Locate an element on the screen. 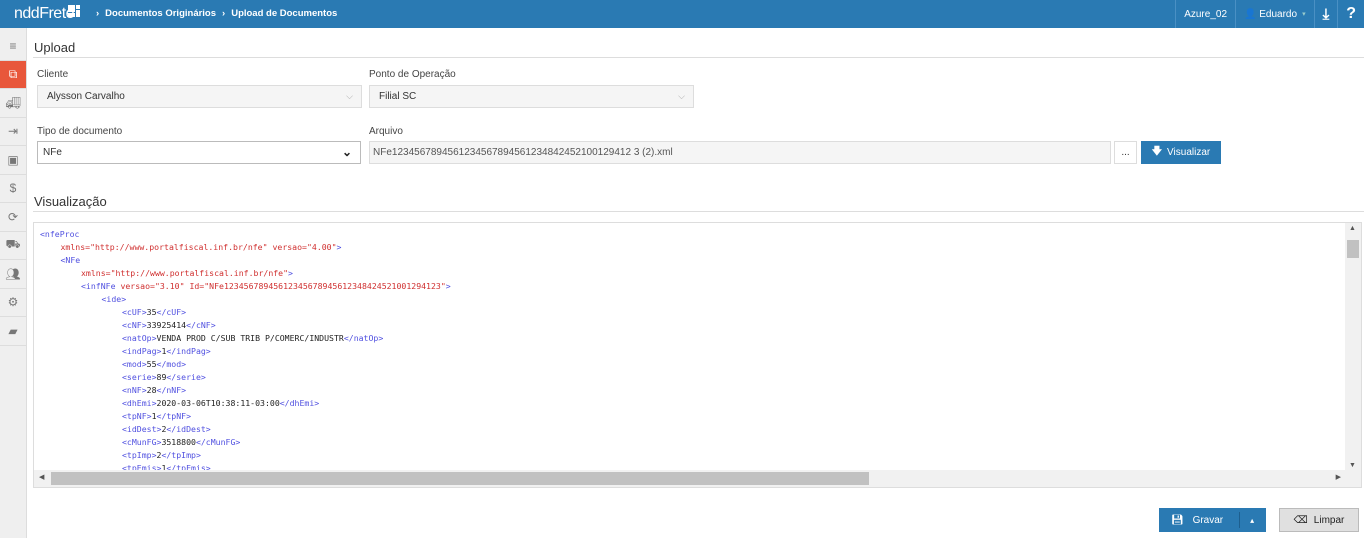 This screenshot has width=1364, height=538. sidebar-item-exit: ⇥ is located at coordinates (13, 132).